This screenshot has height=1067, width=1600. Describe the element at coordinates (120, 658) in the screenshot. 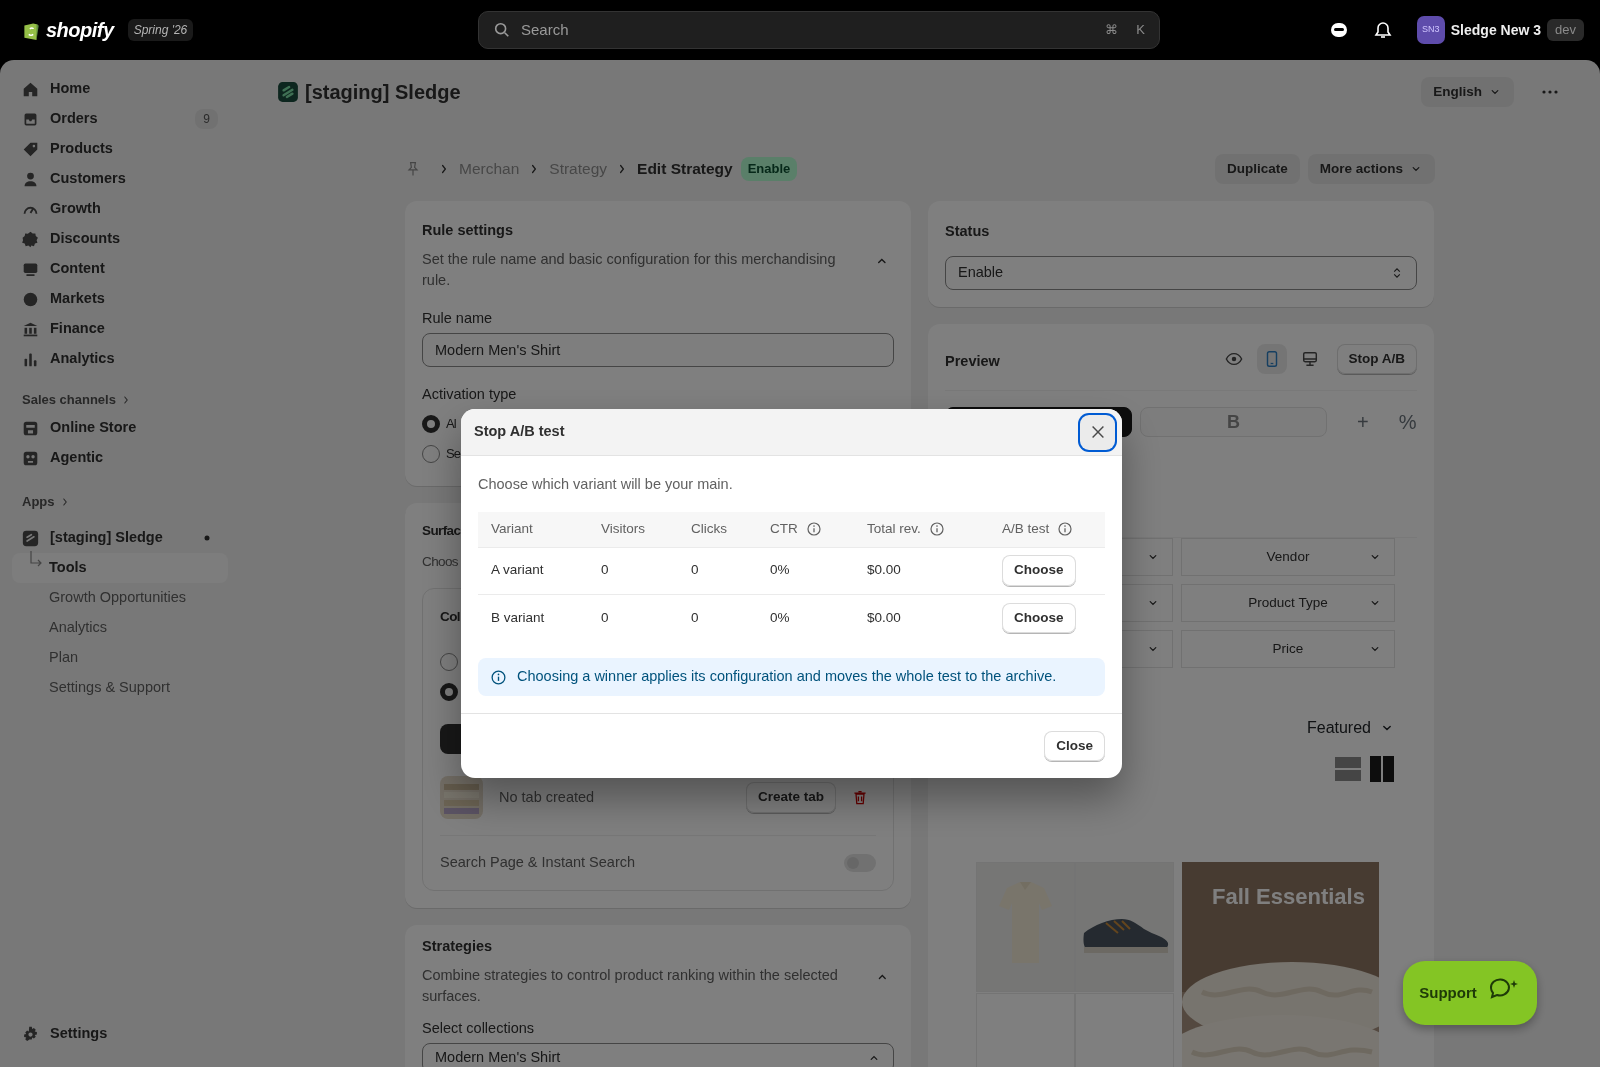

I see `sub-nav-item: Plan` at that location.